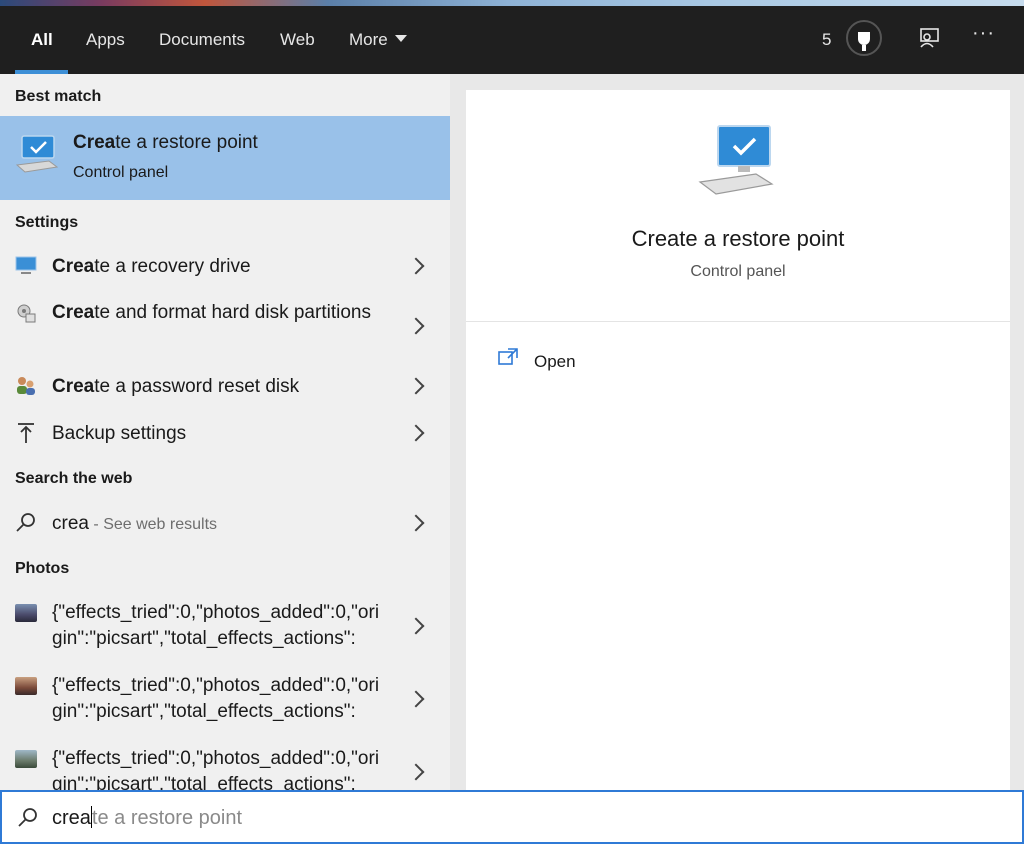 The image size is (1024, 844). I want to click on users-icon, so click(26, 386).